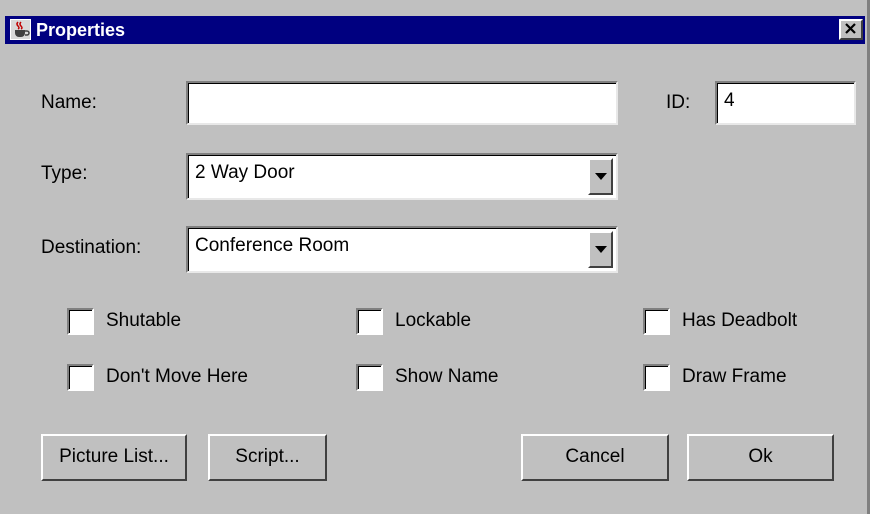 The height and width of the screenshot is (514, 873). I want to click on destination-label: Destination:, so click(91, 247).